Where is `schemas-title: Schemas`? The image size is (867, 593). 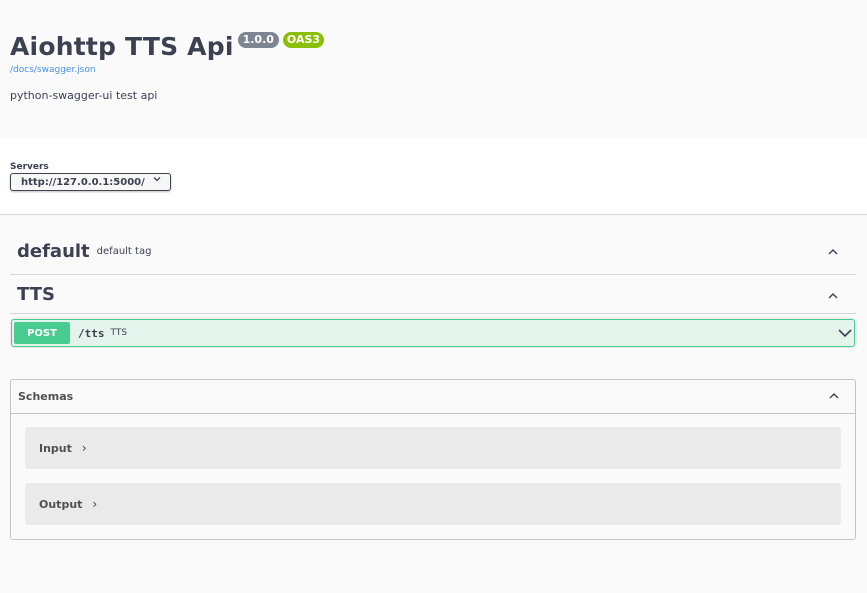 schemas-title: Schemas is located at coordinates (46, 396).